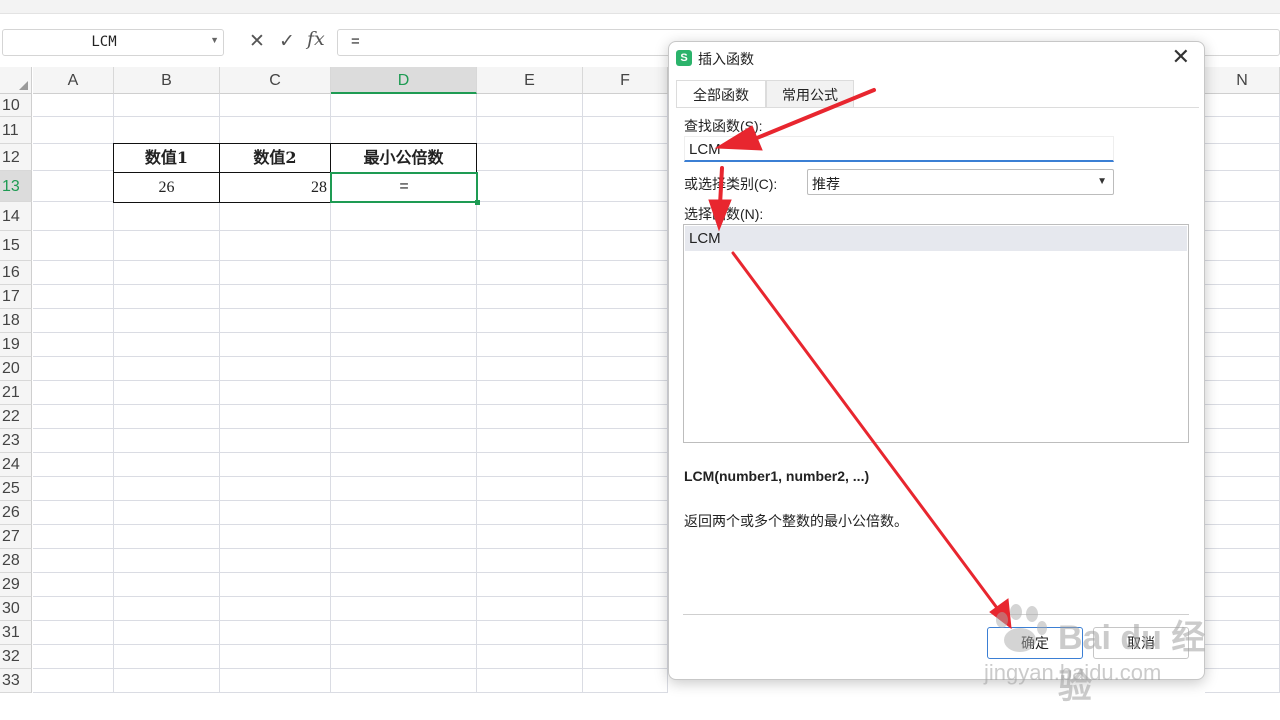 This screenshot has width=1280, height=720. I want to click on category-select: 推荐 ▼, so click(960, 182).